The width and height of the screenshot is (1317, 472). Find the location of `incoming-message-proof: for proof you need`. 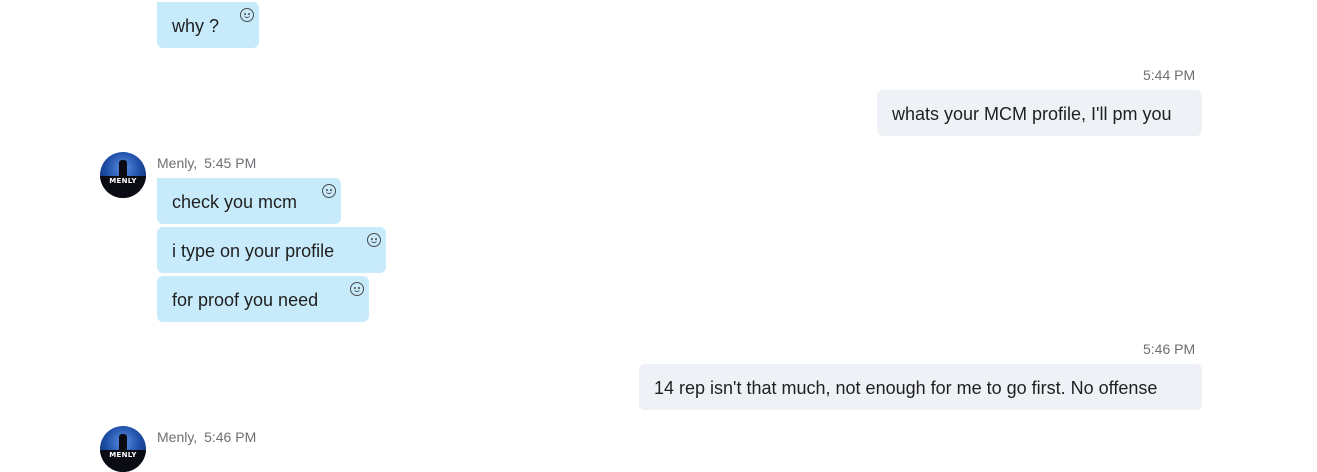

incoming-message-proof: for proof you need is located at coordinates (263, 299).